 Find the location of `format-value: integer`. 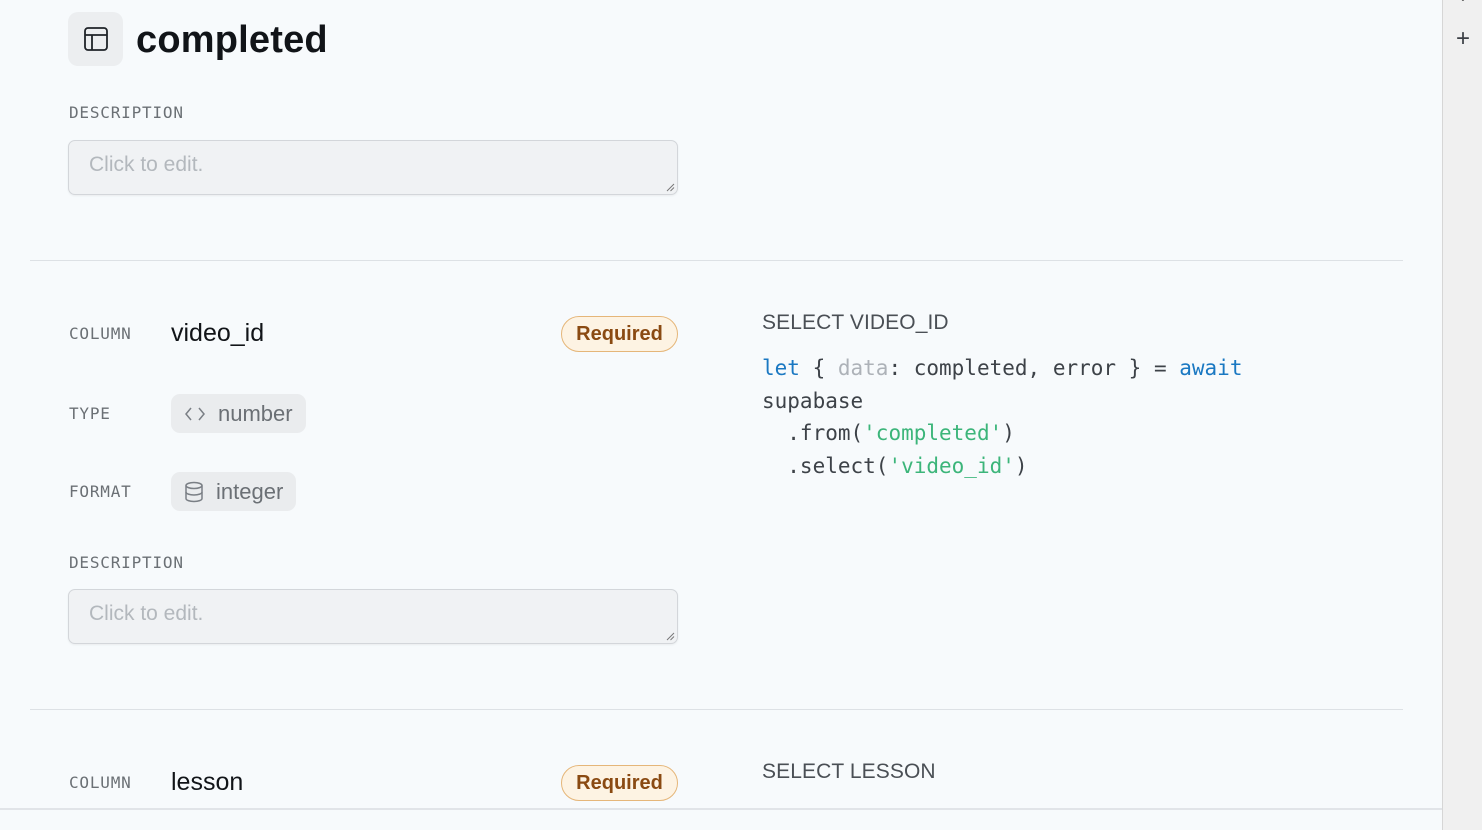

format-value: integer is located at coordinates (250, 491).